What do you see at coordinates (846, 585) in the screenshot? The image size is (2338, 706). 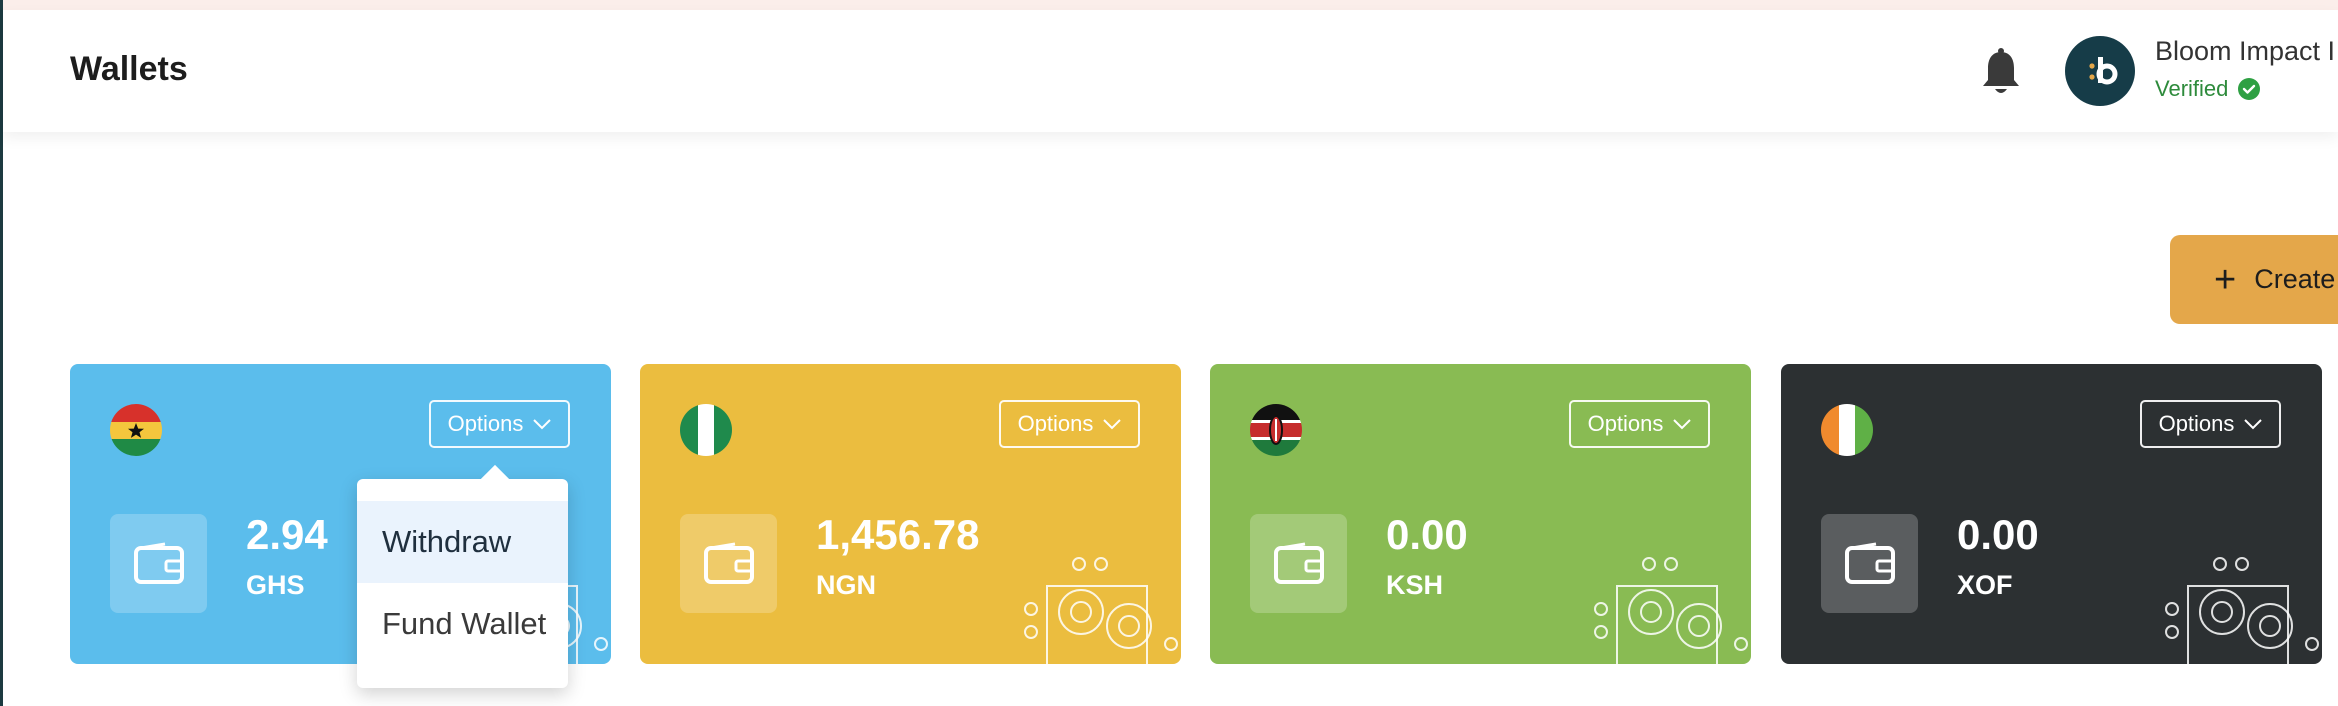 I see `wallet-currency: NGN` at bounding box center [846, 585].